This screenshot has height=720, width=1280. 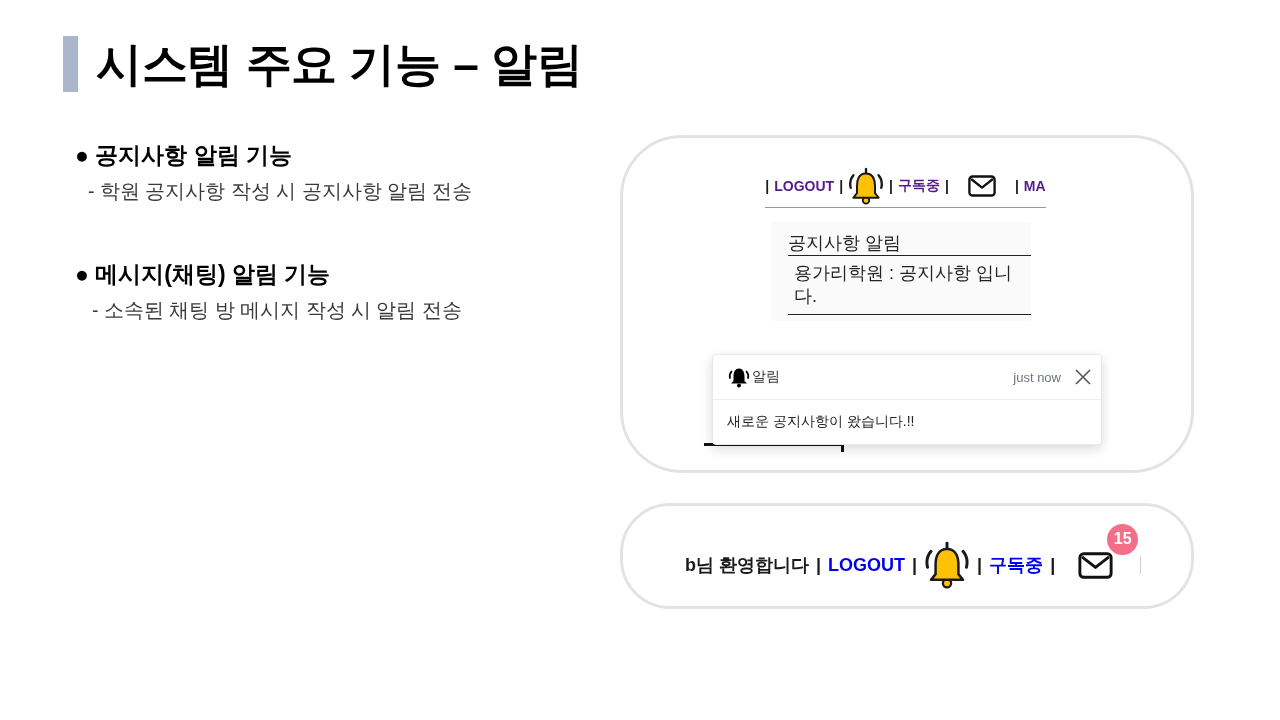 What do you see at coordinates (280, 191) in the screenshot?
I see `feature-description: - 학원 공지사항 작성 시 공지사항 알림 전송` at bounding box center [280, 191].